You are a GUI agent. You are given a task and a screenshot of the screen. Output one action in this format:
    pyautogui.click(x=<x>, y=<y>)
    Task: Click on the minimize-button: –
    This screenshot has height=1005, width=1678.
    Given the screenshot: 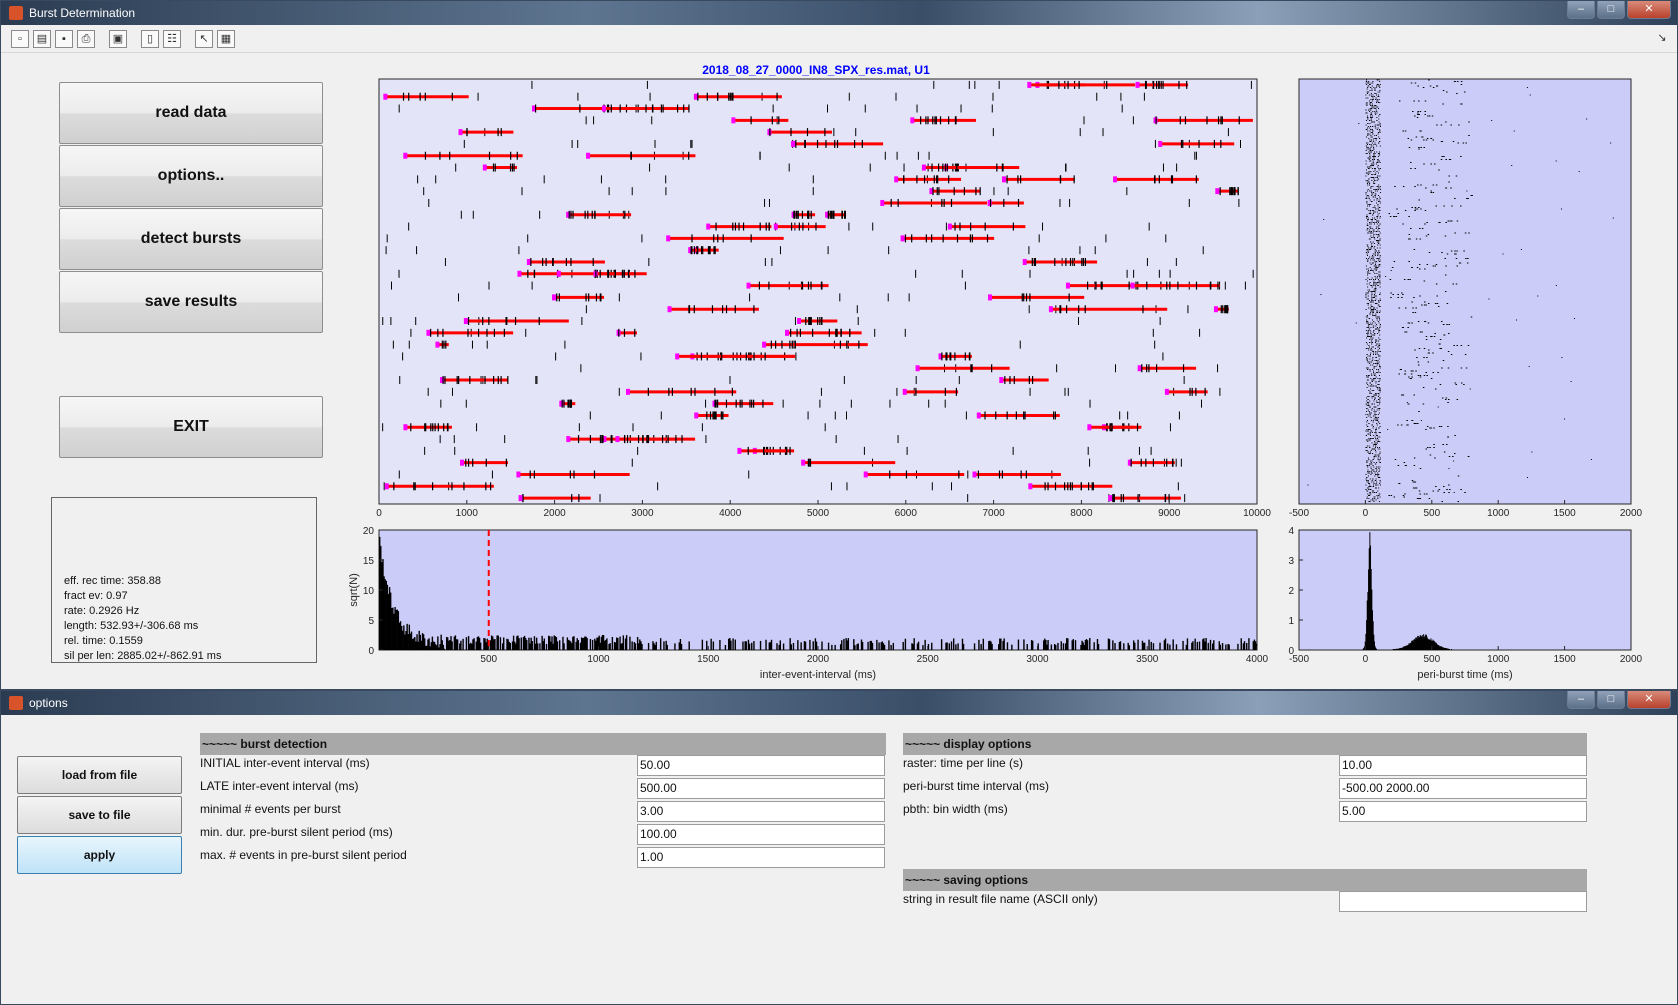 What is the action you would take?
    pyautogui.click(x=1581, y=700)
    